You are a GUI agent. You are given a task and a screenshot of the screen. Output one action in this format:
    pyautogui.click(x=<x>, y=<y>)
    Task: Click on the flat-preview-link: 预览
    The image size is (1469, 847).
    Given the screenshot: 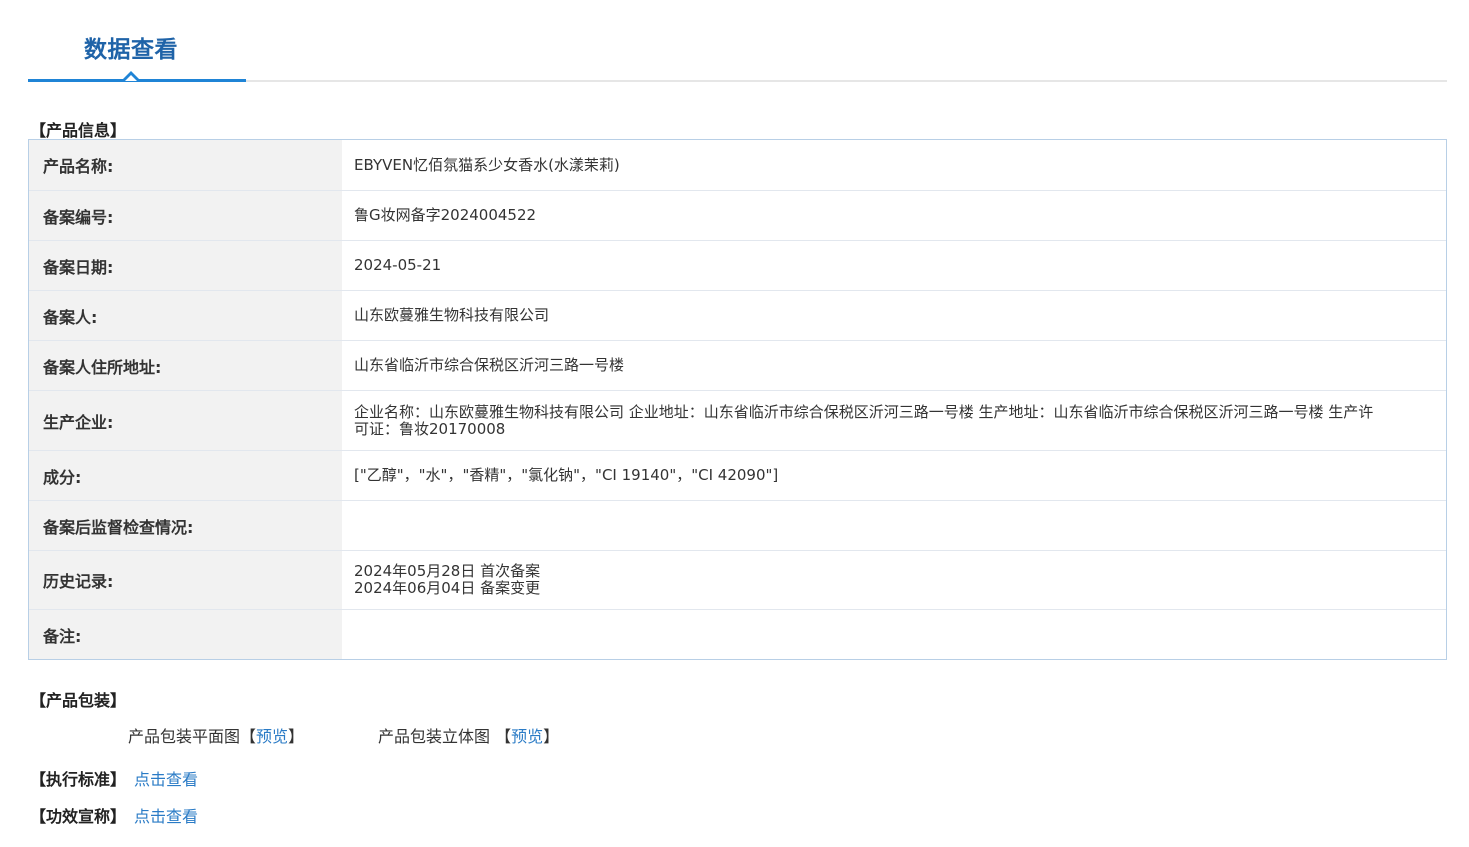 What is the action you would take?
    pyautogui.click(x=272, y=736)
    